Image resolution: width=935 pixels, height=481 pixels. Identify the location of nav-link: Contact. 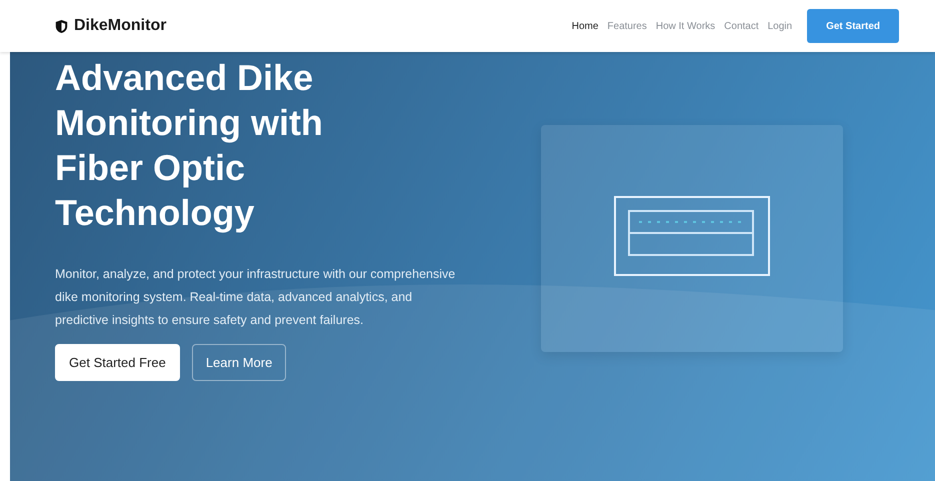
(741, 26).